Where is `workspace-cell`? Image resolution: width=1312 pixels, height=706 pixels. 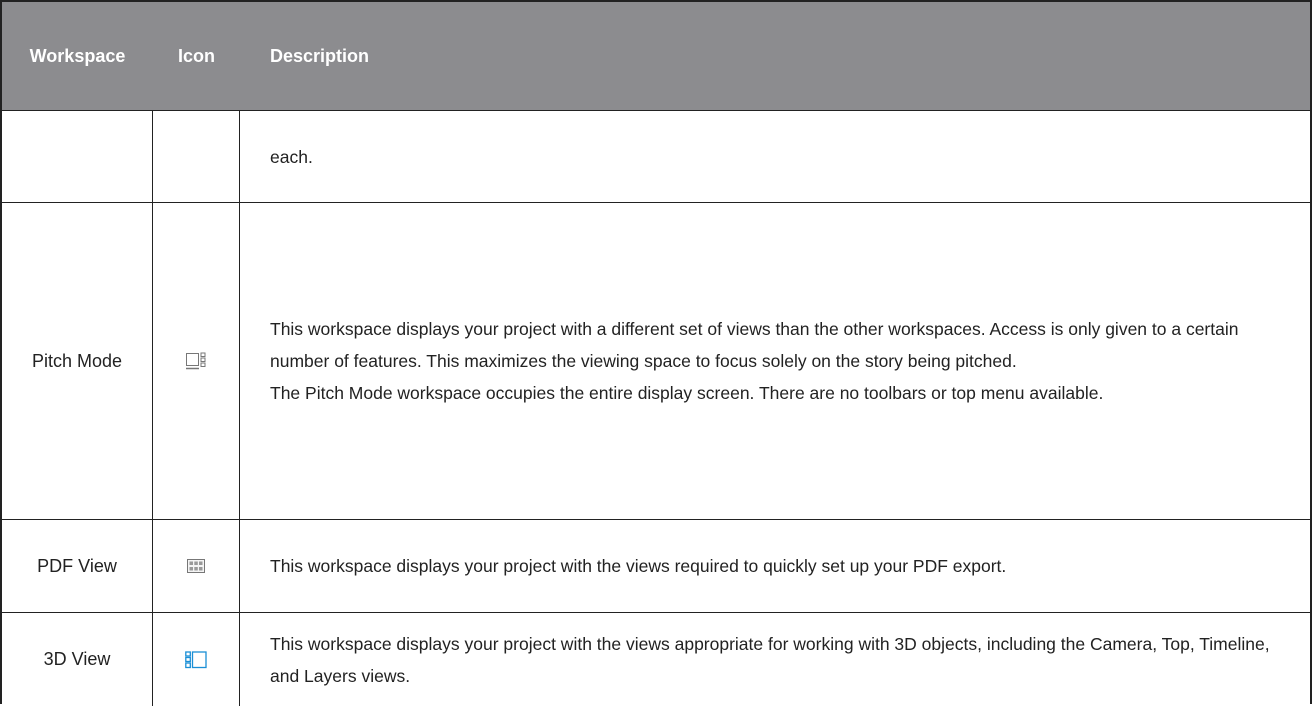 workspace-cell is located at coordinates (77, 156).